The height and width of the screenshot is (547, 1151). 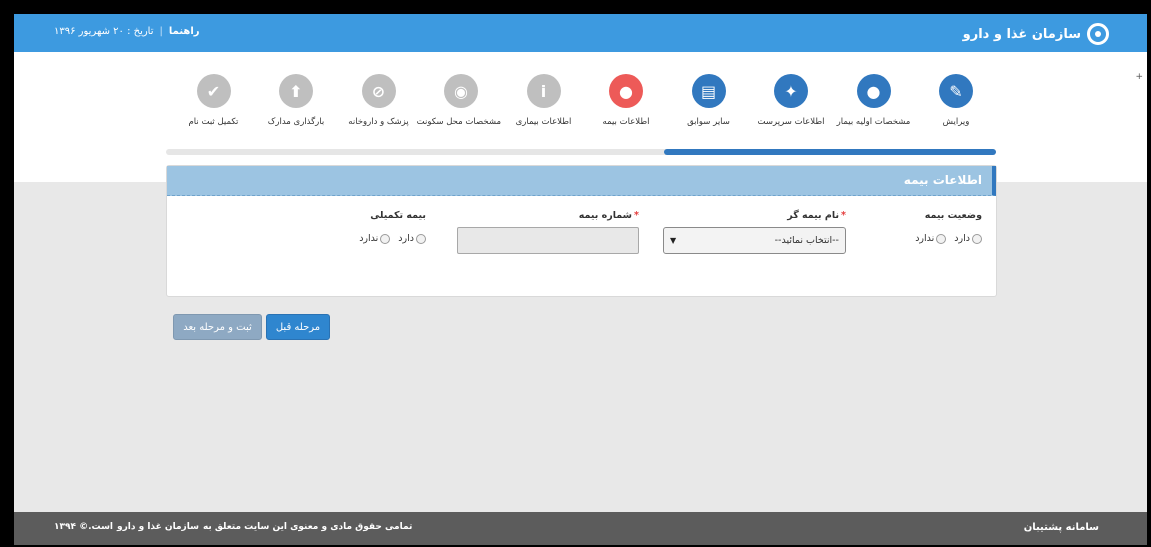 What do you see at coordinates (754, 215) in the screenshot?
I see `insurer-label: *نام بیمه گر` at bounding box center [754, 215].